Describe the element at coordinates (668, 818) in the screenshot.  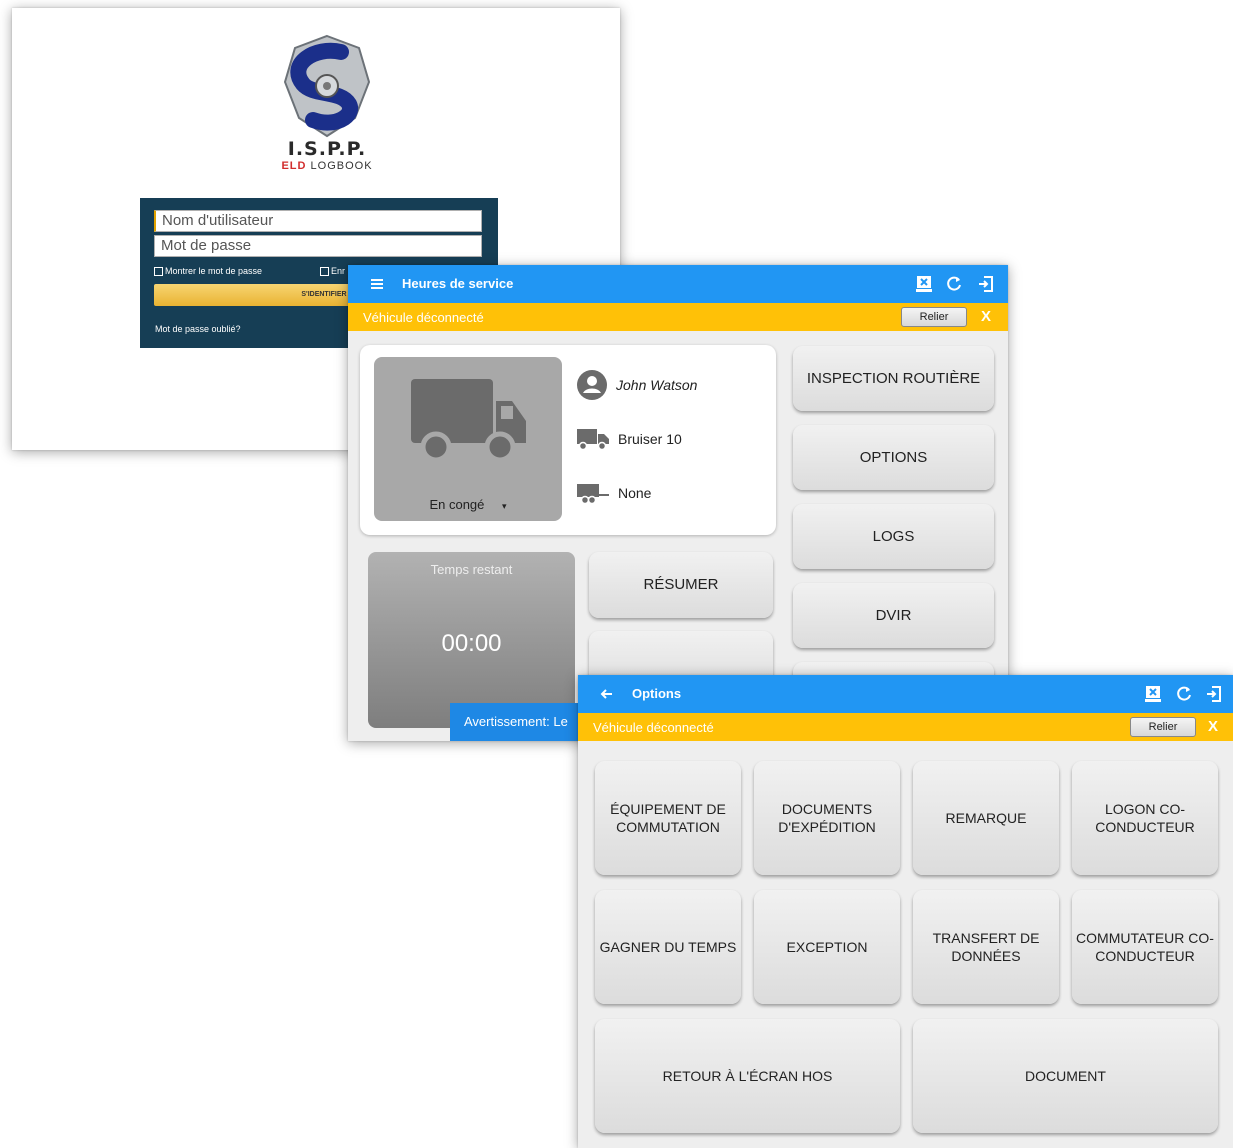
I see `switching-equipment-button: ÉQUIPEMENT DE COMMUTATION` at that location.